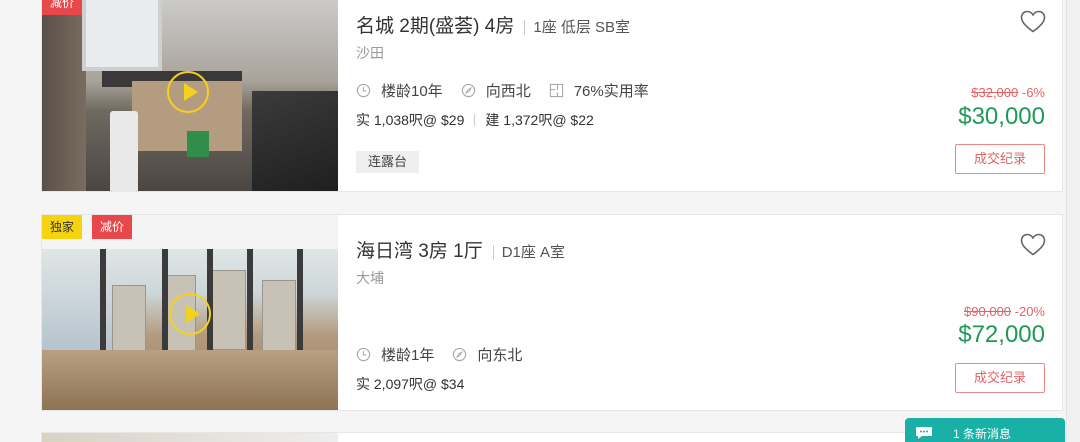 The image size is (1080, 442). Describe the element at coordinates (410, 384) in the screenshot. I see `saleable-area: 实 2,097呎@ $34` at that location.